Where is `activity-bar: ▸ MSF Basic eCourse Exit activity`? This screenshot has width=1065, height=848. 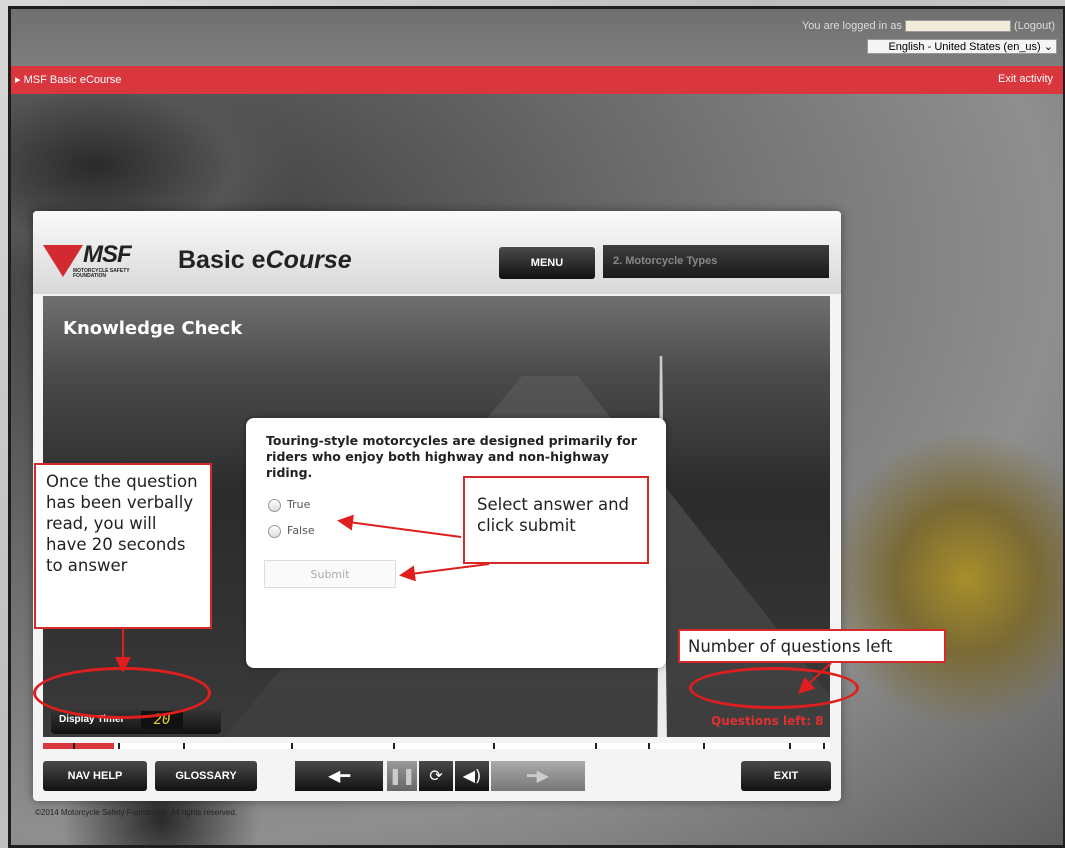 activity-bar: ▸ MSF Basic eCourse Exit activity is located at coordinates (537, 80).